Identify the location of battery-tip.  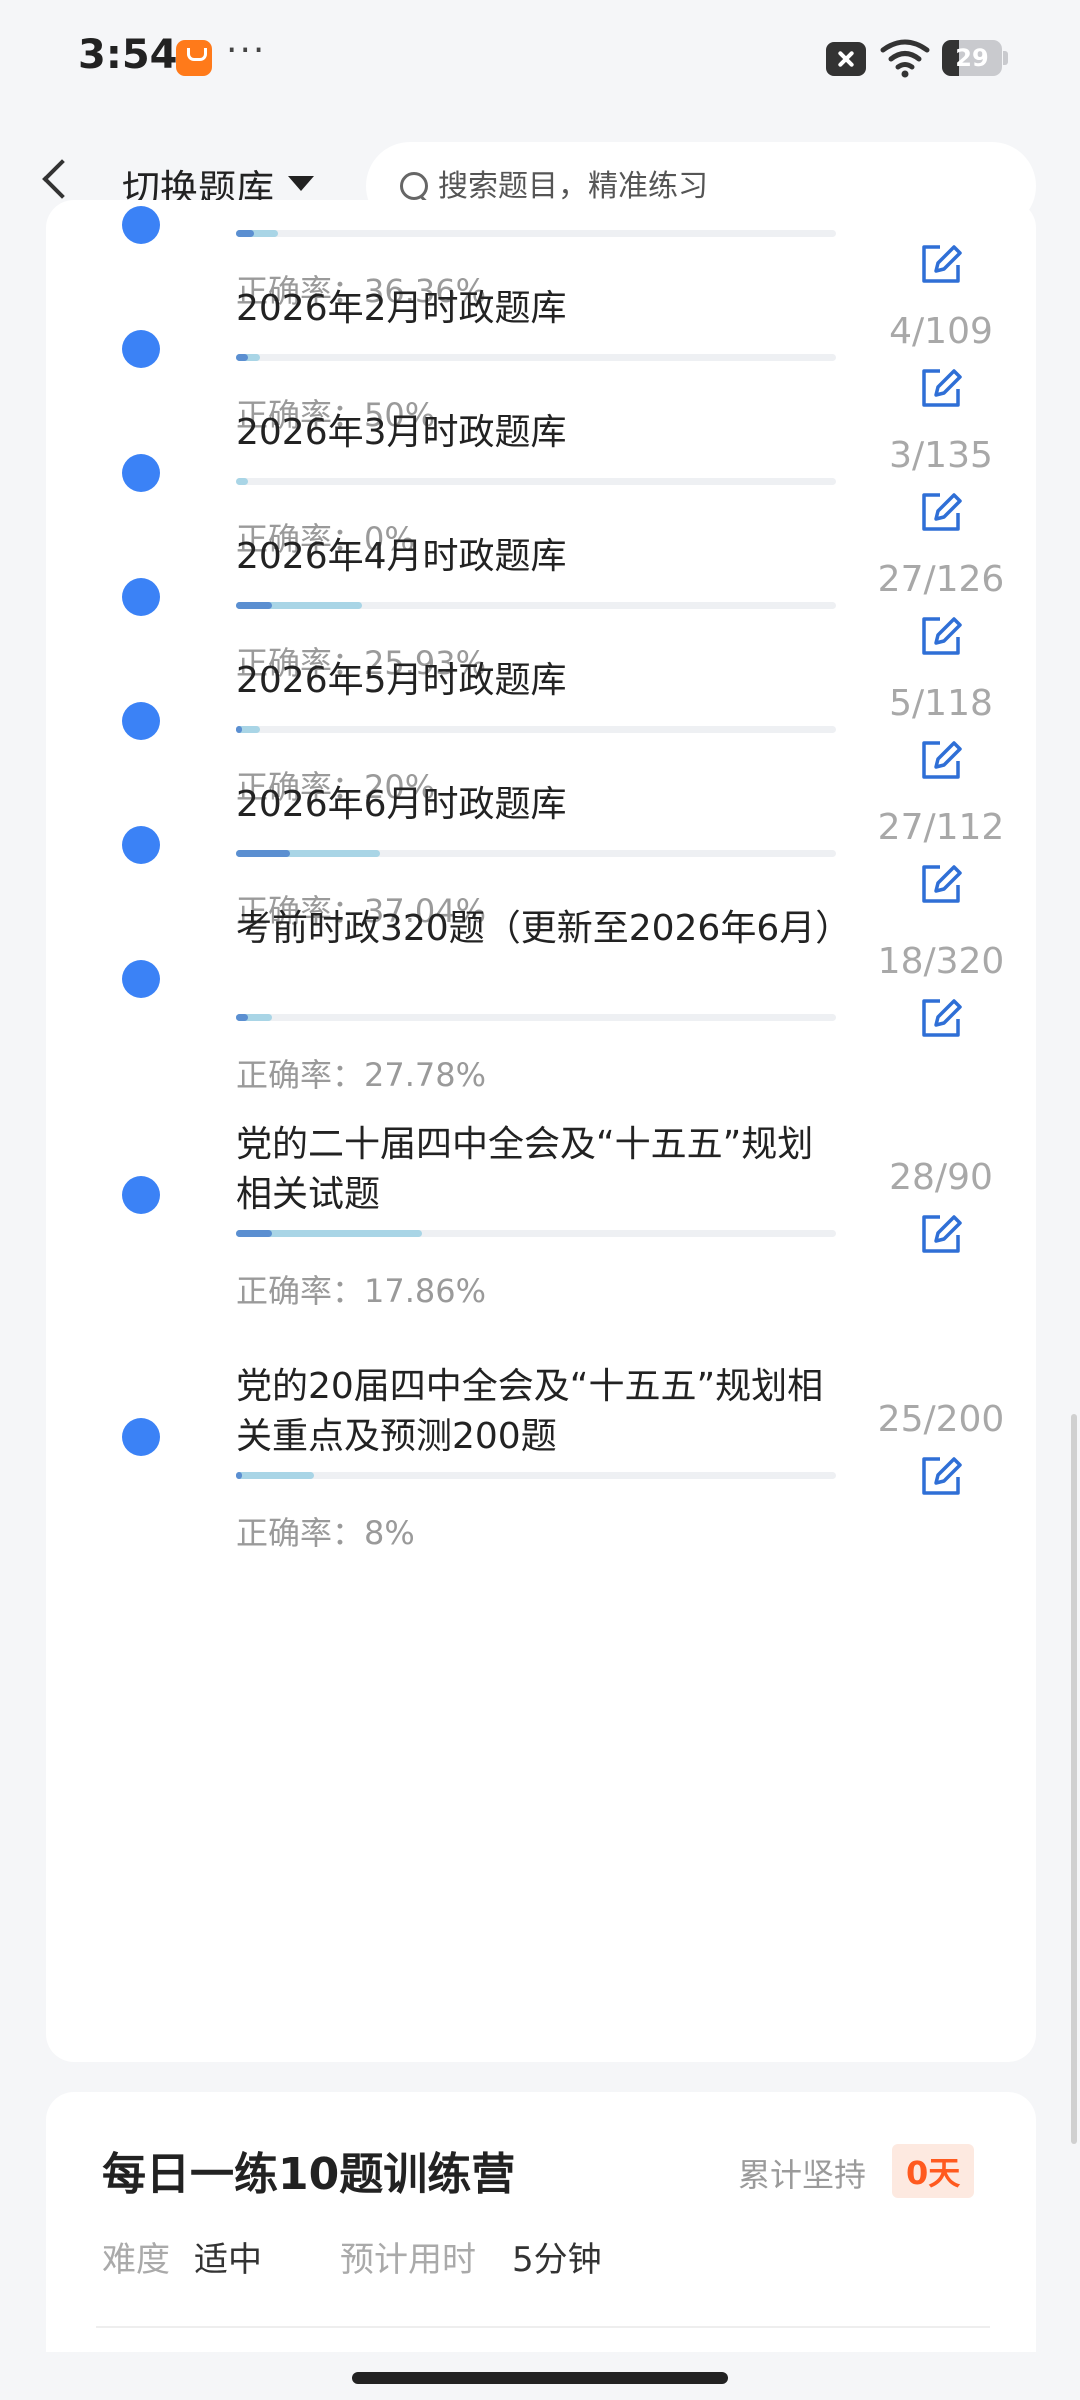
(1005, 58).